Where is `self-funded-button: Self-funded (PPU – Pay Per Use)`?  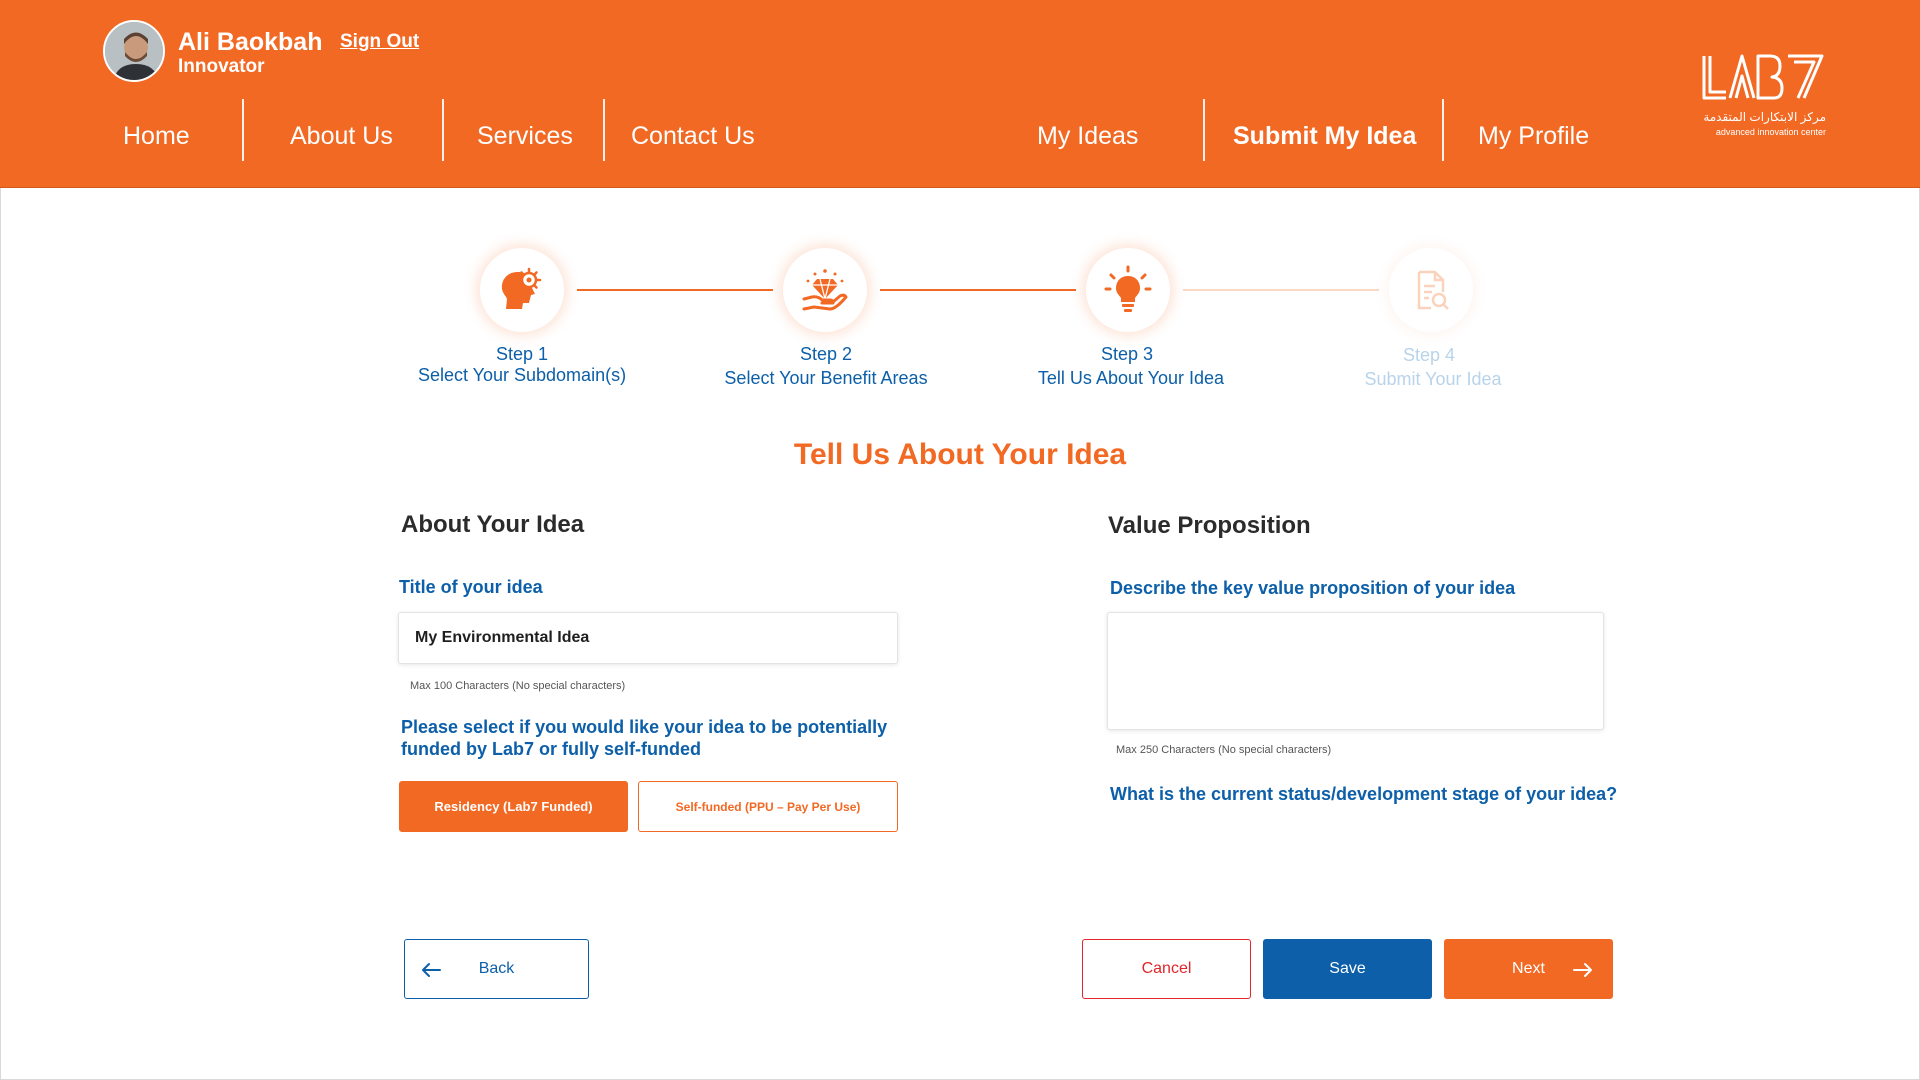
self-funded-button: Self-funded (PPU – Pay Per Use) is located at coordinates (768, 806).